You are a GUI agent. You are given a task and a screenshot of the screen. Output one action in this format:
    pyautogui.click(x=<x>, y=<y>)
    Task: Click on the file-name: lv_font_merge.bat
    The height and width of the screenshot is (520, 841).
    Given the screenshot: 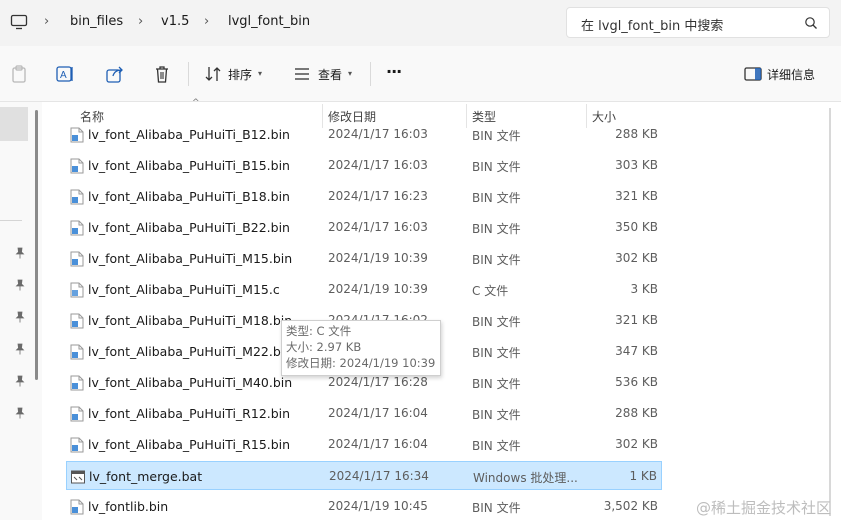 What is the action you would take?
    pyautogui.click(x=146, y=476)
    